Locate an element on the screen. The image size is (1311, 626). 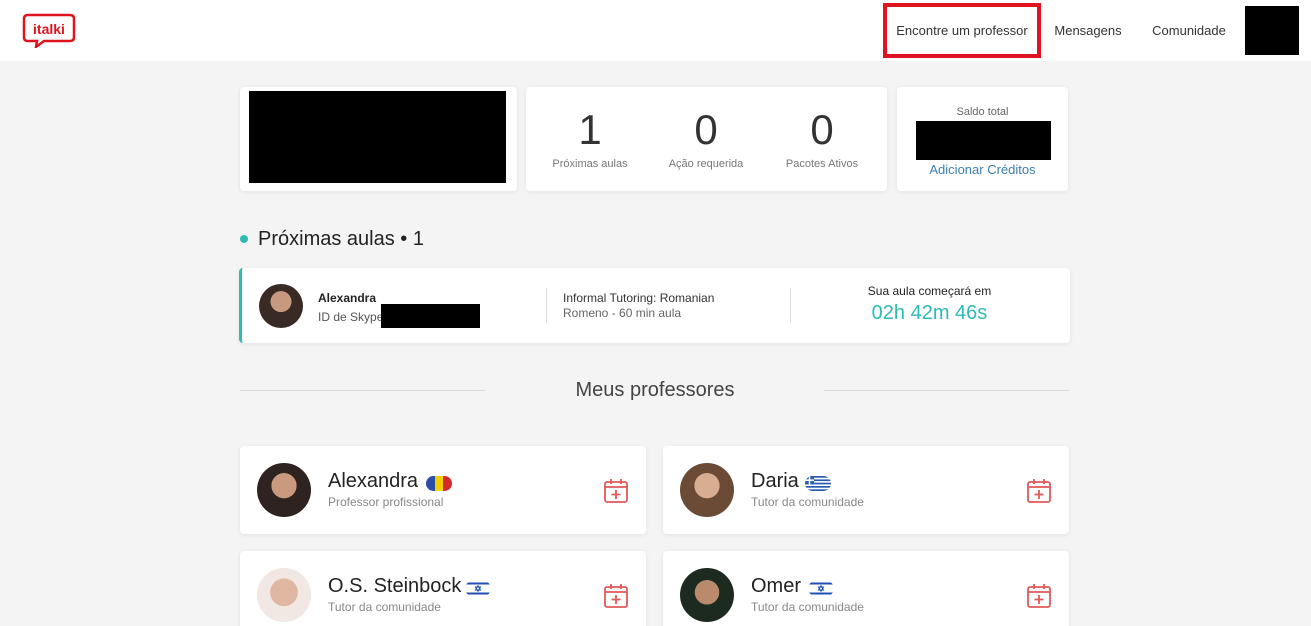
profile-redacted is located at coordinates (377, 137).